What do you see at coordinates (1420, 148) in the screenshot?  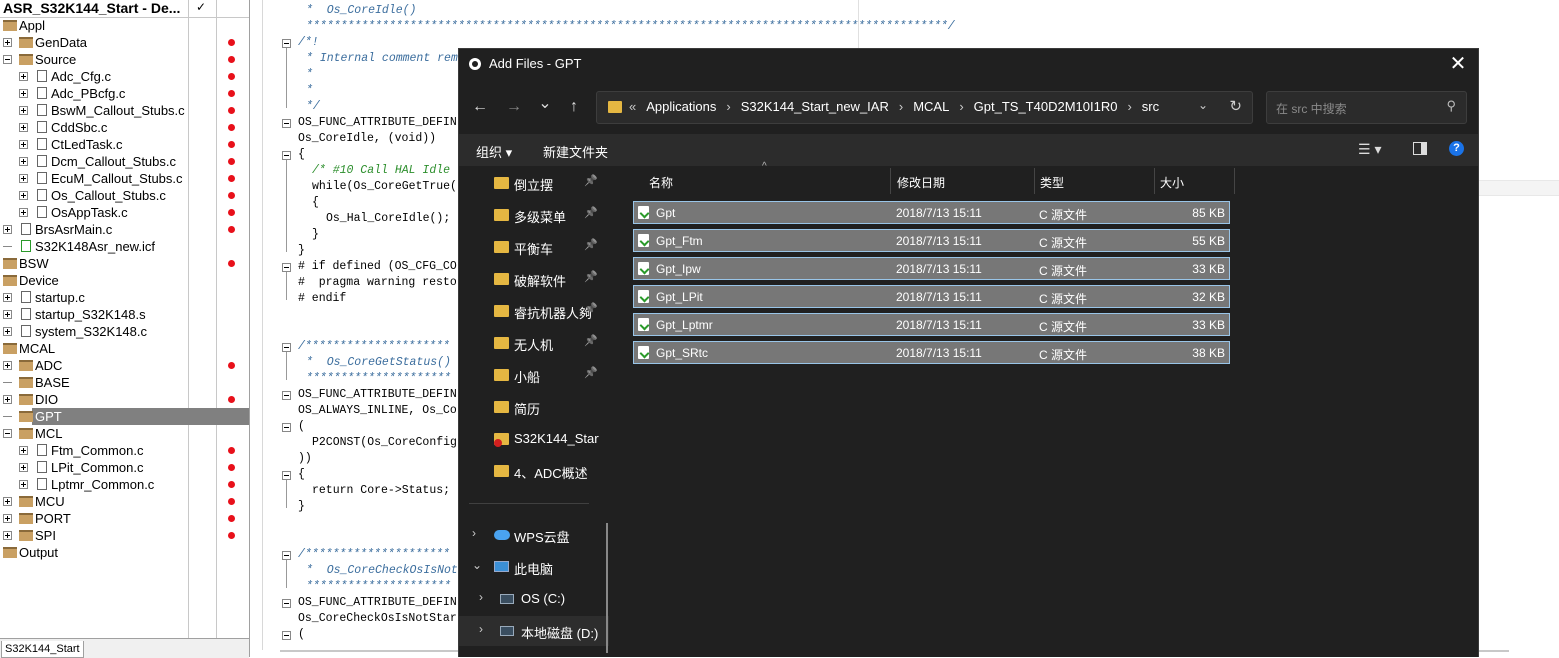 I see `preview-pane-icon` at bounding box center [1420, 148].